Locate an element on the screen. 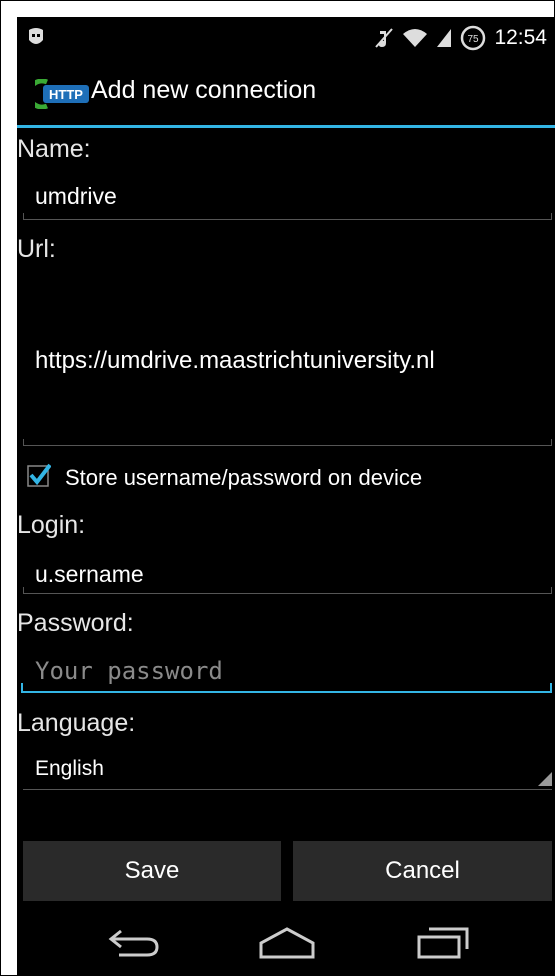  name-field-cap-left is located at coordinates (23, 216).